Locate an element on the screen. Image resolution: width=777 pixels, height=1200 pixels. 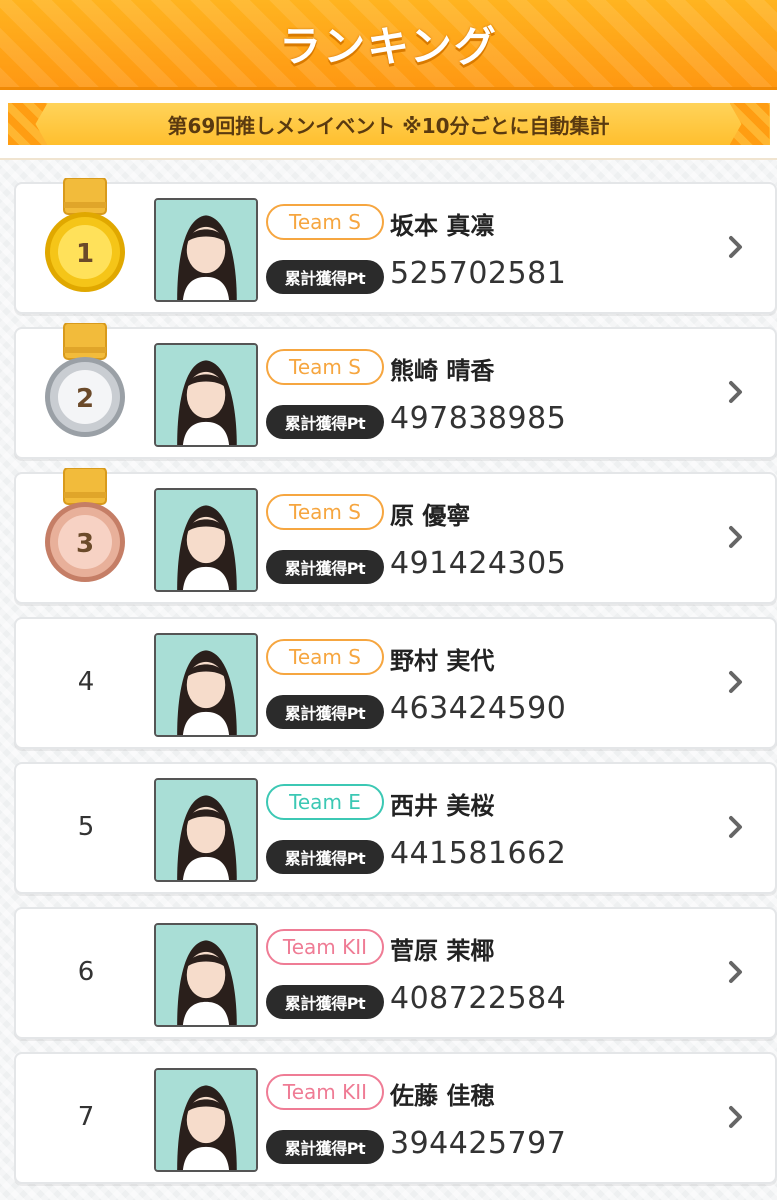
rank-number: 5 is located at coordinates (86, 827).